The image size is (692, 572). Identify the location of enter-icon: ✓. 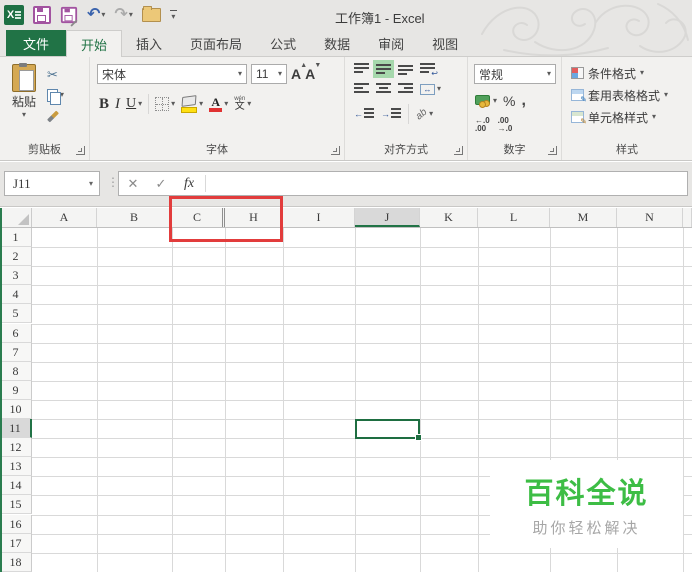
(161, 184).